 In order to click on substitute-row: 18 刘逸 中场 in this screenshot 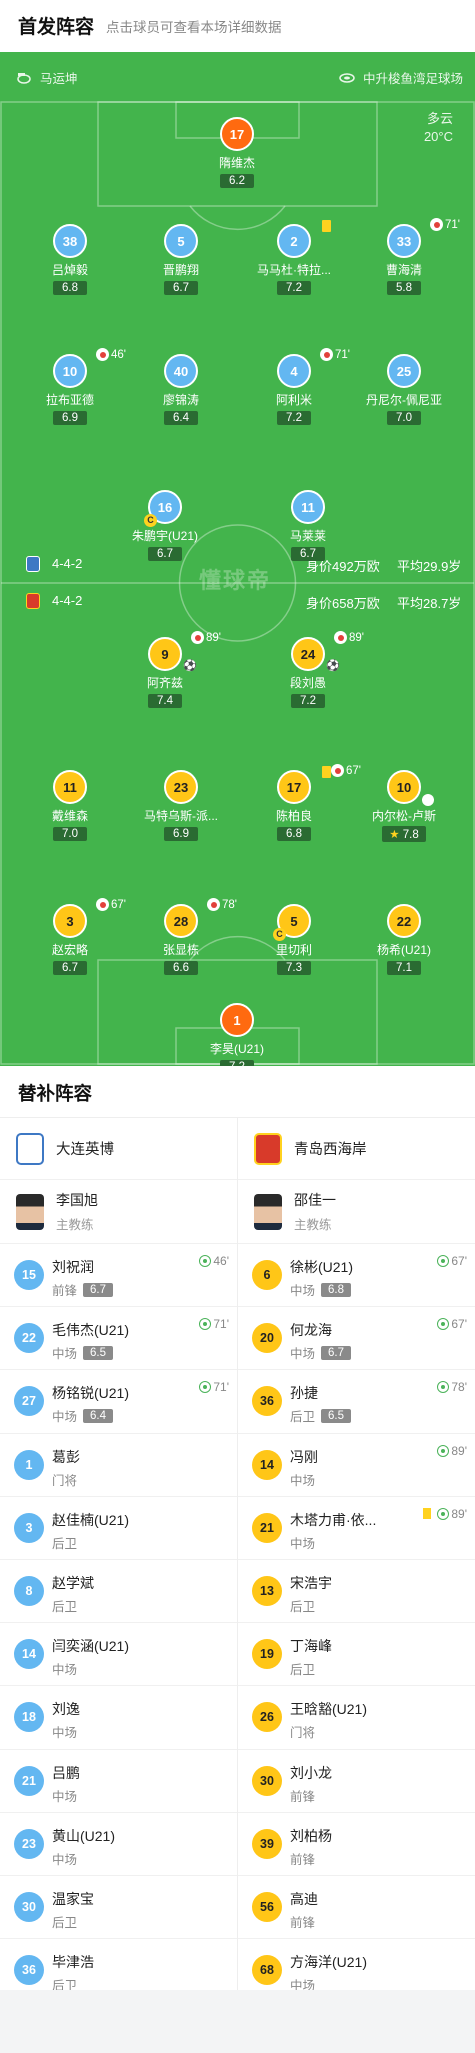, I will do `click(118, 1718)`.